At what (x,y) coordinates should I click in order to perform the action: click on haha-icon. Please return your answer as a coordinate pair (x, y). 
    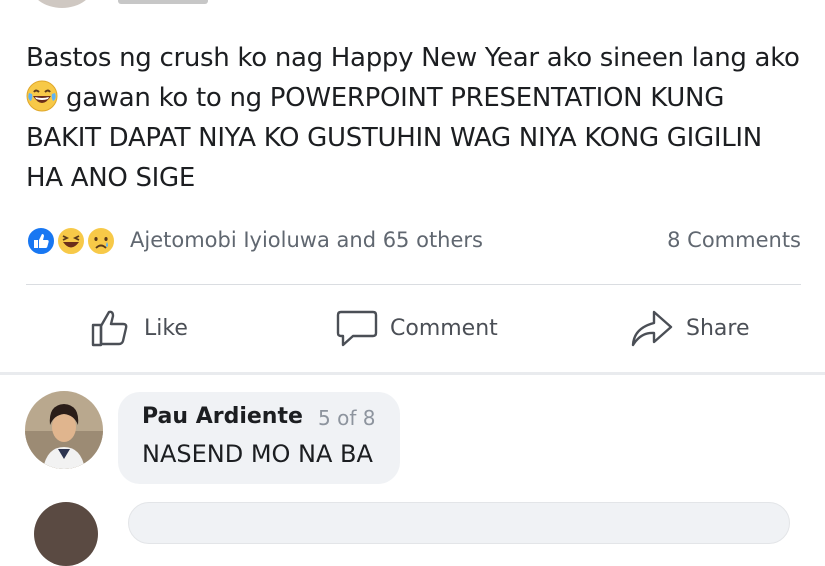
    Looking at the image, I should click on (71, 241).